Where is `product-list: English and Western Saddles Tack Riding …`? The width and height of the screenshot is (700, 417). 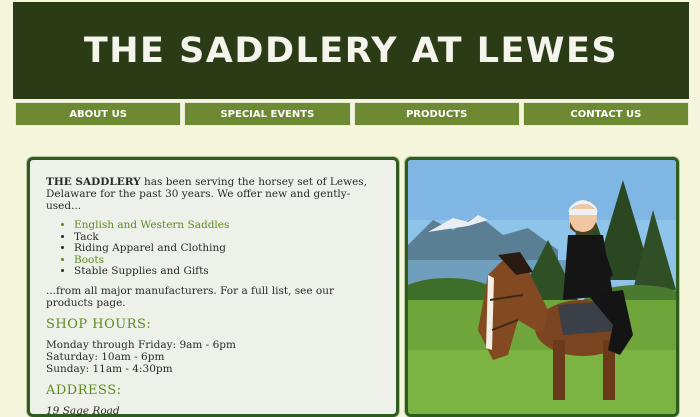
product-list: English and Western Saddles Tack Riding … is located at coordinates (214, 248).